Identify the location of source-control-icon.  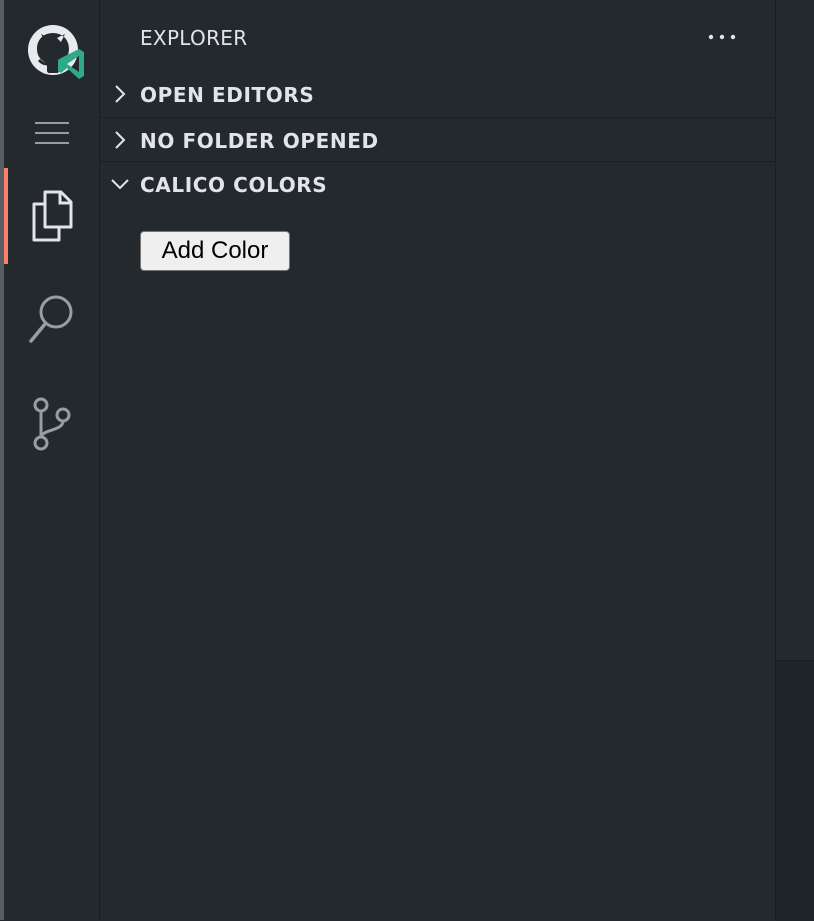
(51, 424).